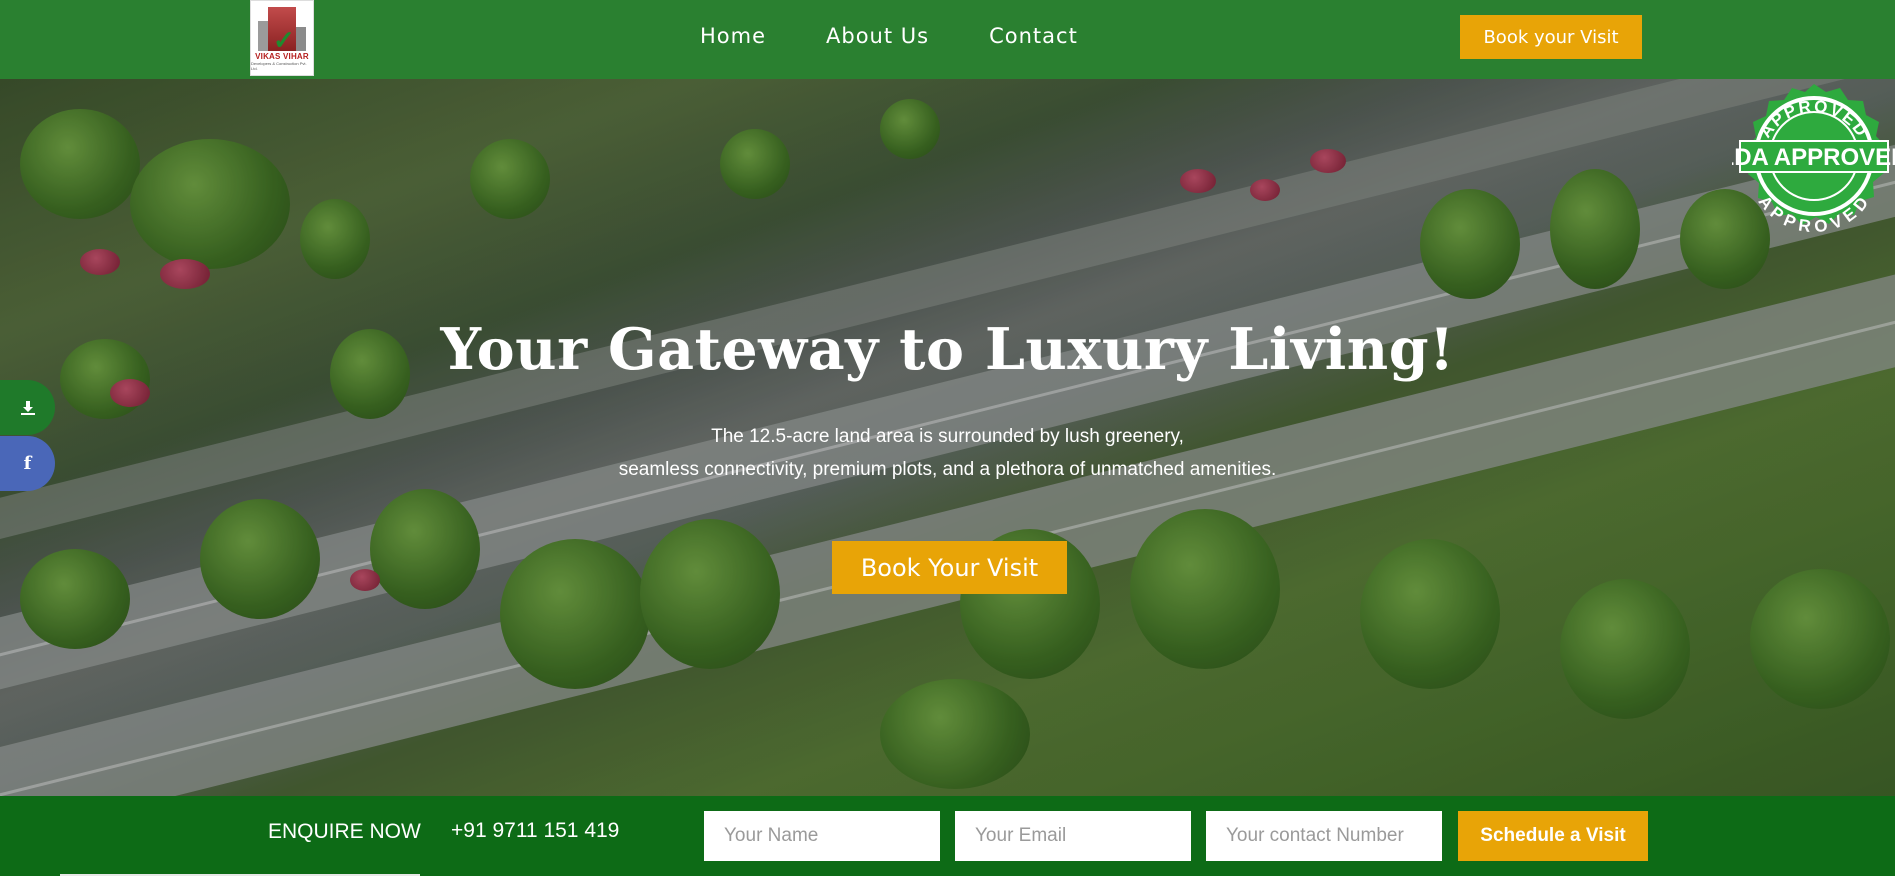 Image resolution: width=1895 pixels, height=876 pixels. What do you see at coordinates (822, 836) in the screenshot?
I see `name-input` at bounding box center [822, 836].